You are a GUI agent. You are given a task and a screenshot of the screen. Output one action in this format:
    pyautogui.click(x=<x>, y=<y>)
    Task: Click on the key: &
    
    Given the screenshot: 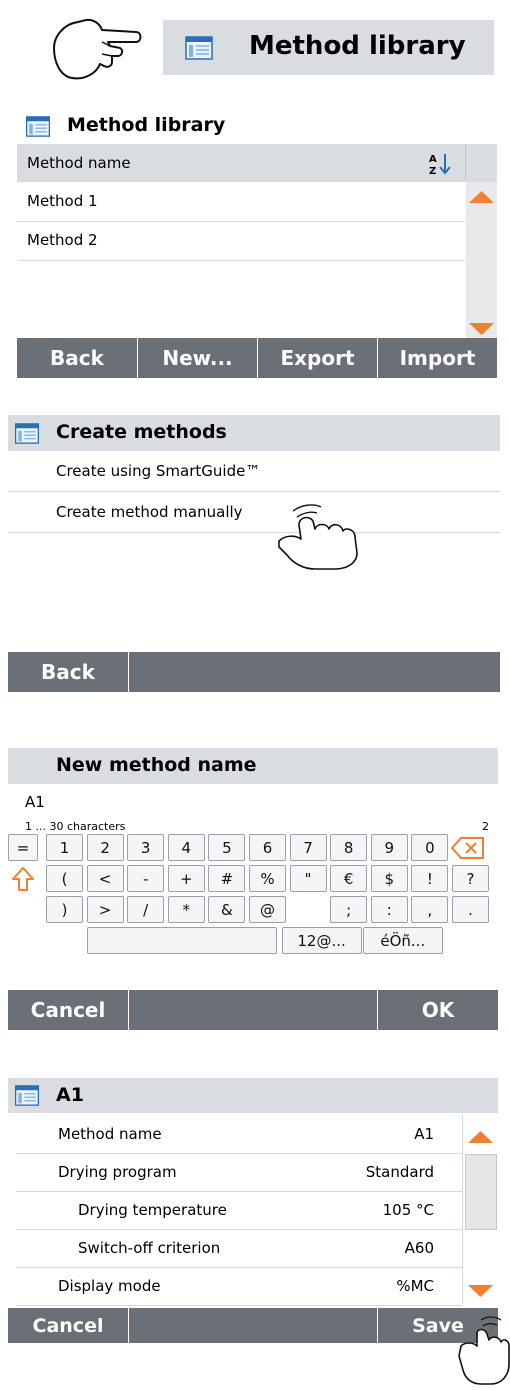 What is the action you would take?
    pyautogui.click(x=227, y=909)
    